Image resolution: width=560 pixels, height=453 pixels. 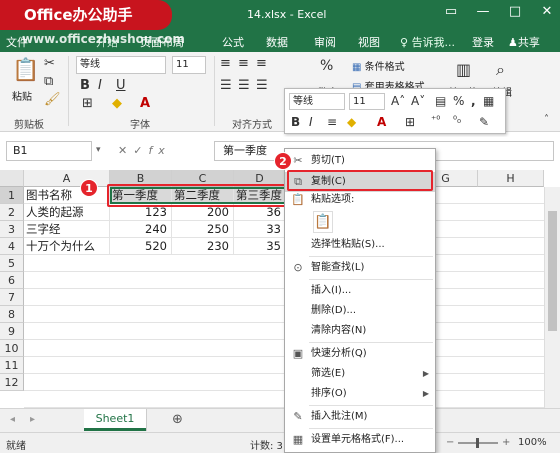 What do you see at coordinates (360, 374) in the screenshot?
I see `menu-item-filter: 筛选(E) ▶` at bounding box center [360, 374].